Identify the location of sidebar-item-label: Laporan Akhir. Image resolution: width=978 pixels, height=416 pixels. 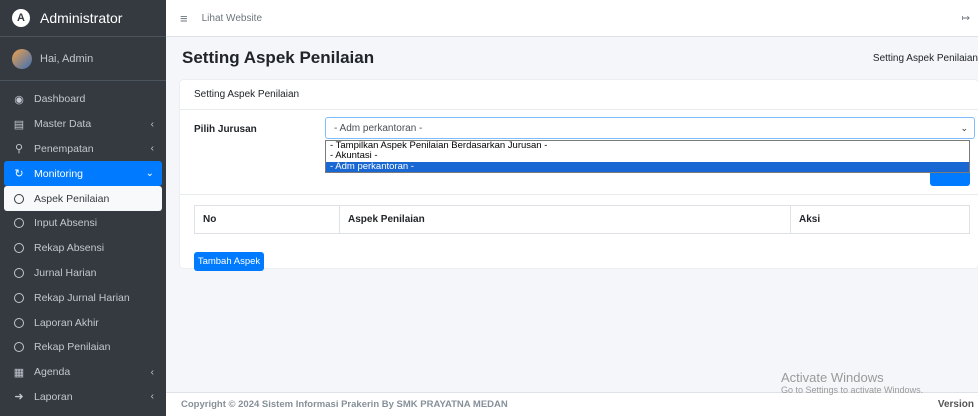
(66, 322).